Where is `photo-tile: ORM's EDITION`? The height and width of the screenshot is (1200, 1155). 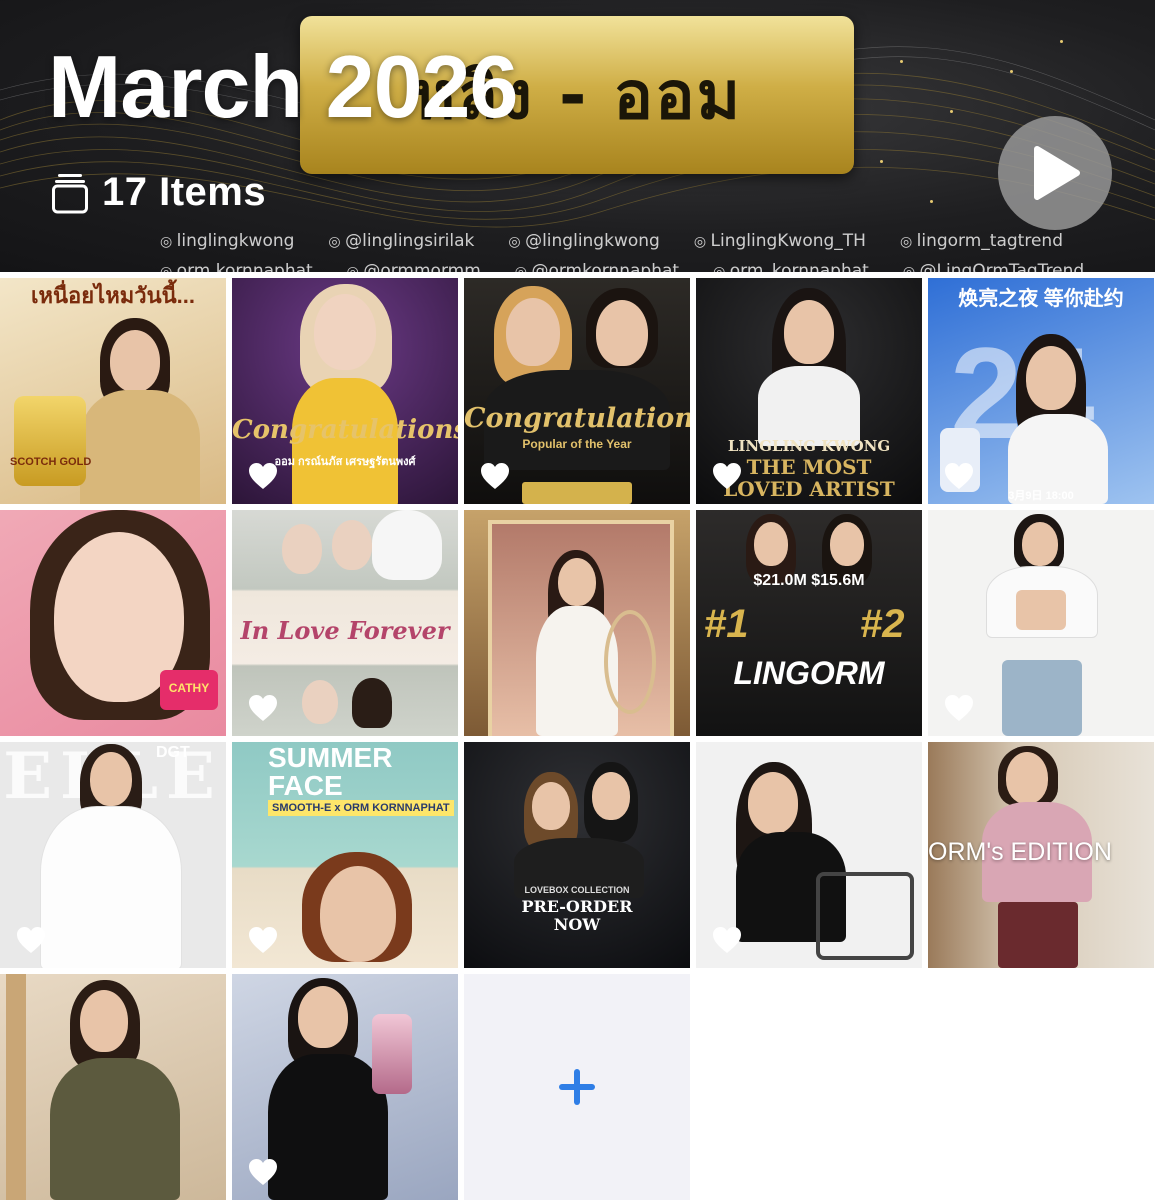 photo-tile: ORM's EDITION is located at coordinates (1041, 855).